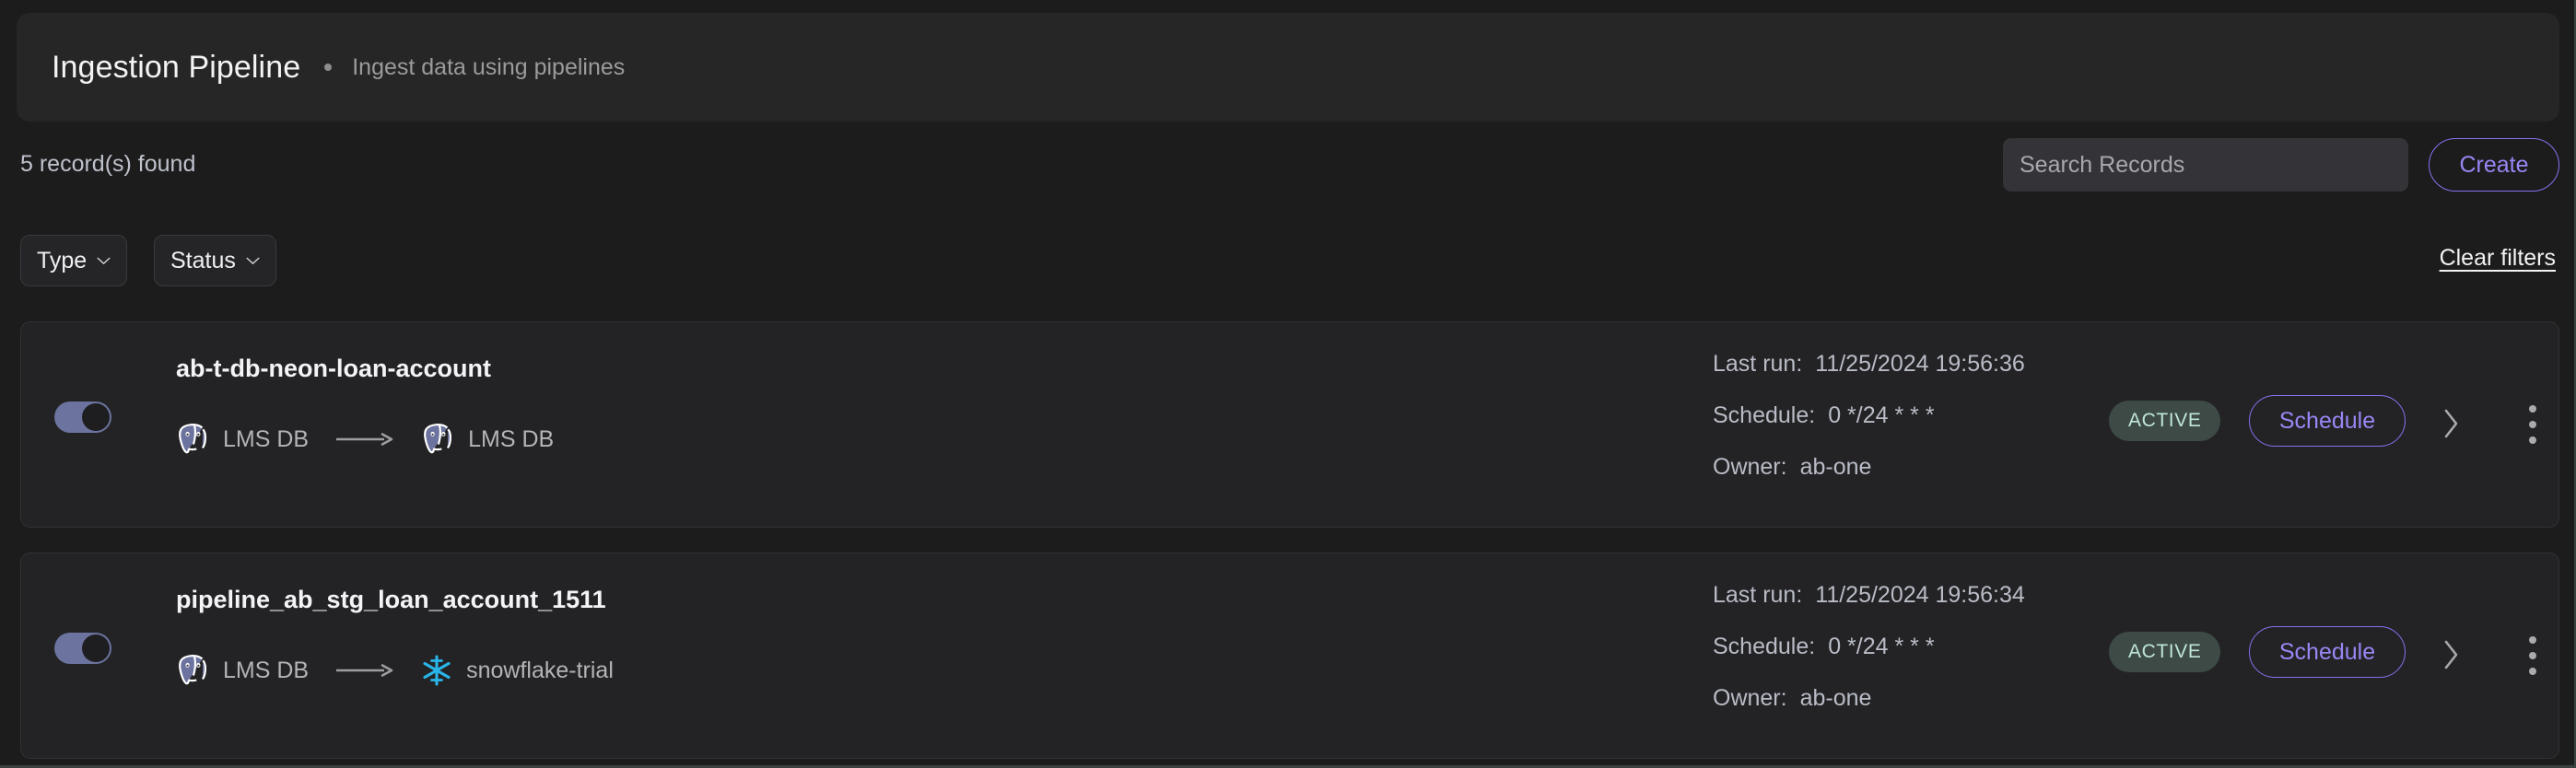  I want to click on last-run-value: 11/25/2024 19:56:36, so click(1920, 364).